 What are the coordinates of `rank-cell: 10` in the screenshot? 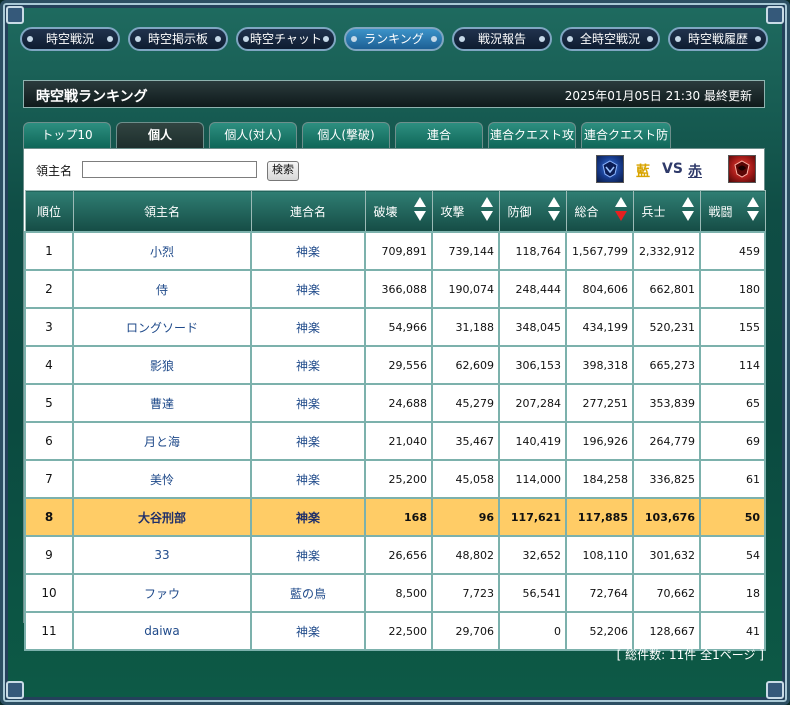 It's located at (49, 593).